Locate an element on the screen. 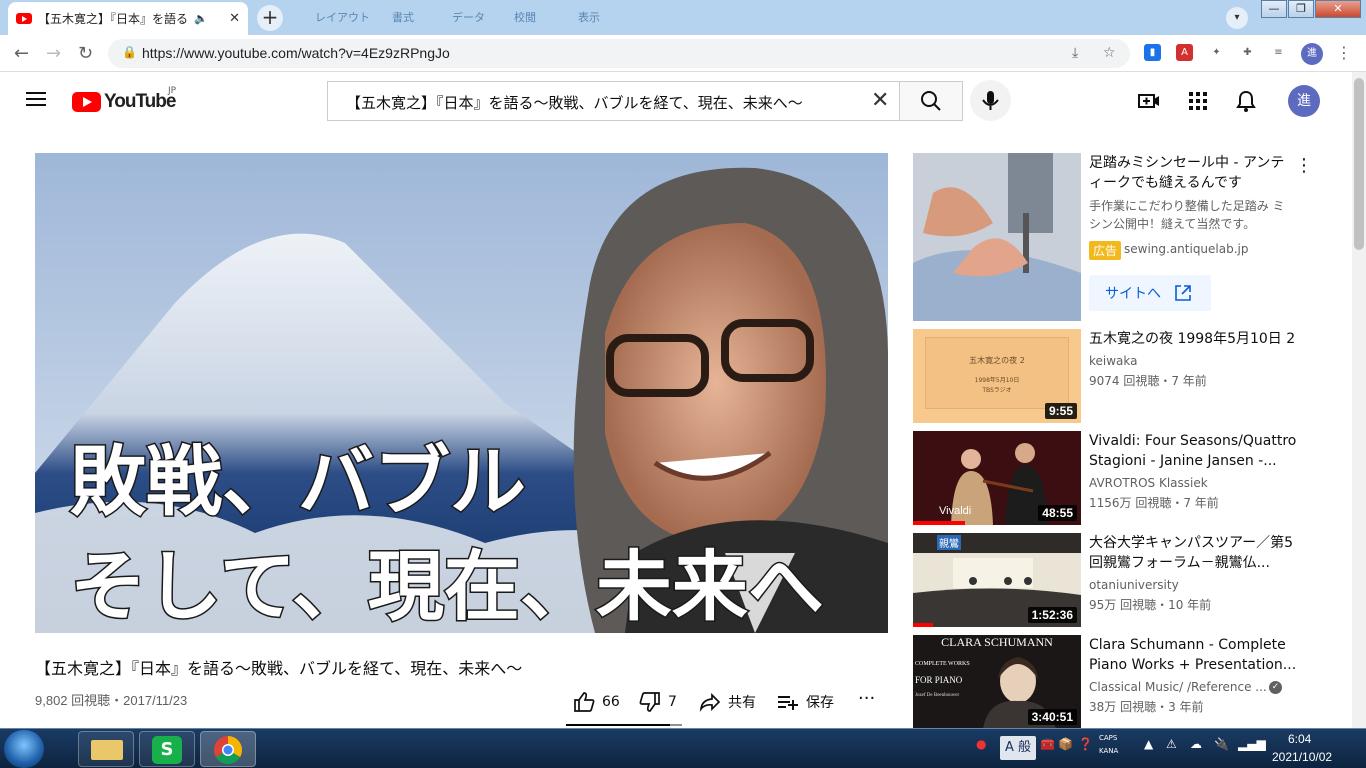  more-actions-button: ··· is located at coordinates (866, 698).